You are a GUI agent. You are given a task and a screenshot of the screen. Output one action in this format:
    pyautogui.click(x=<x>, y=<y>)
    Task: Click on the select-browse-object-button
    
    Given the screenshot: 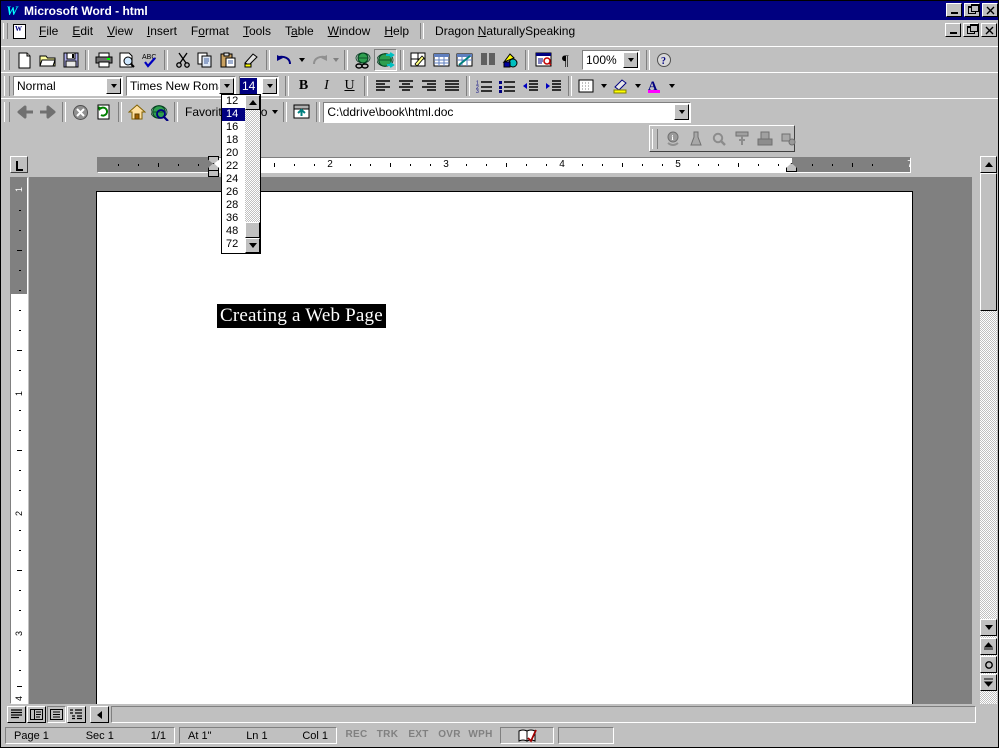 What is the action you would take?
    pyautogui.click(x=988, y=664)
    